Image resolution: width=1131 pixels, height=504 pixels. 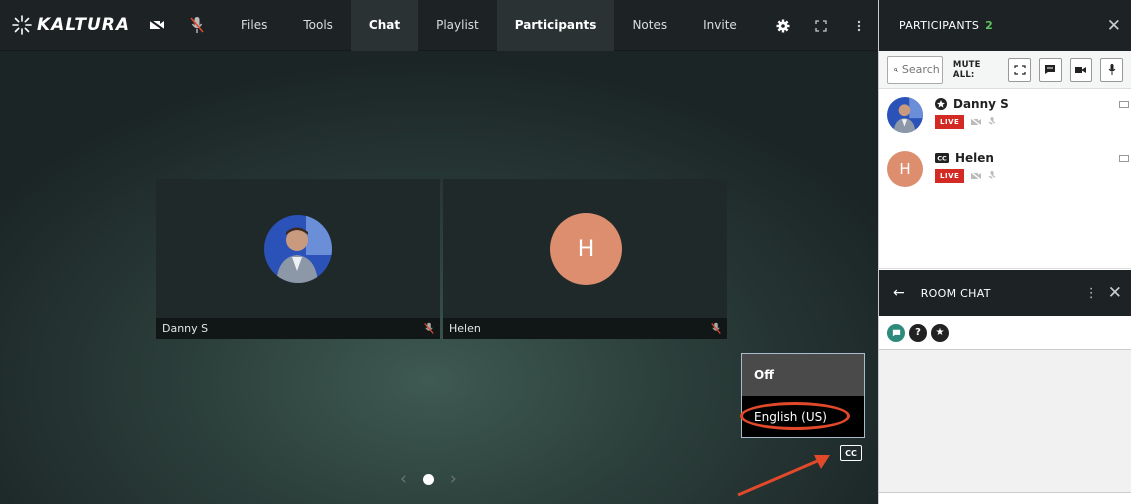 What do you see at coordinates (555, 25) in the screenshot?
I see `nav-participants: Participants` at bounding box center [555, 25].